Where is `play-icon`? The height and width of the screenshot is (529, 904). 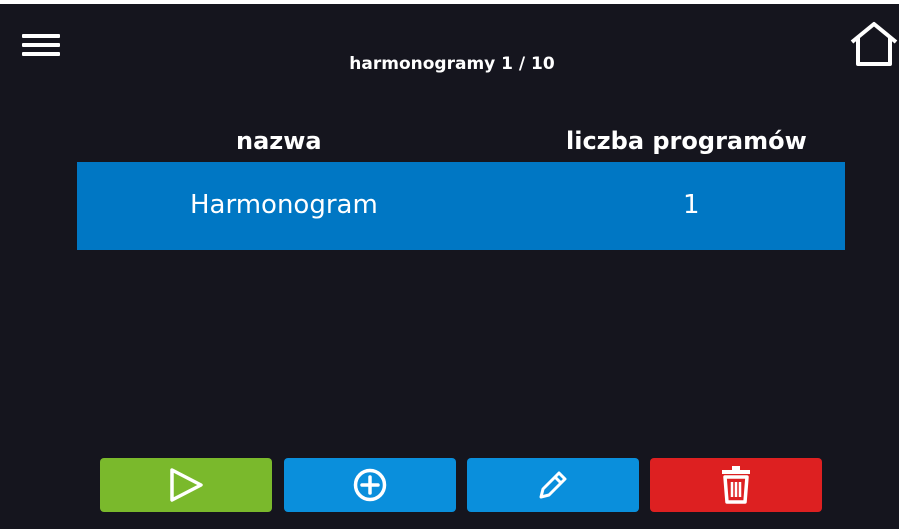
play-icon is located at coordinates (186, 485).